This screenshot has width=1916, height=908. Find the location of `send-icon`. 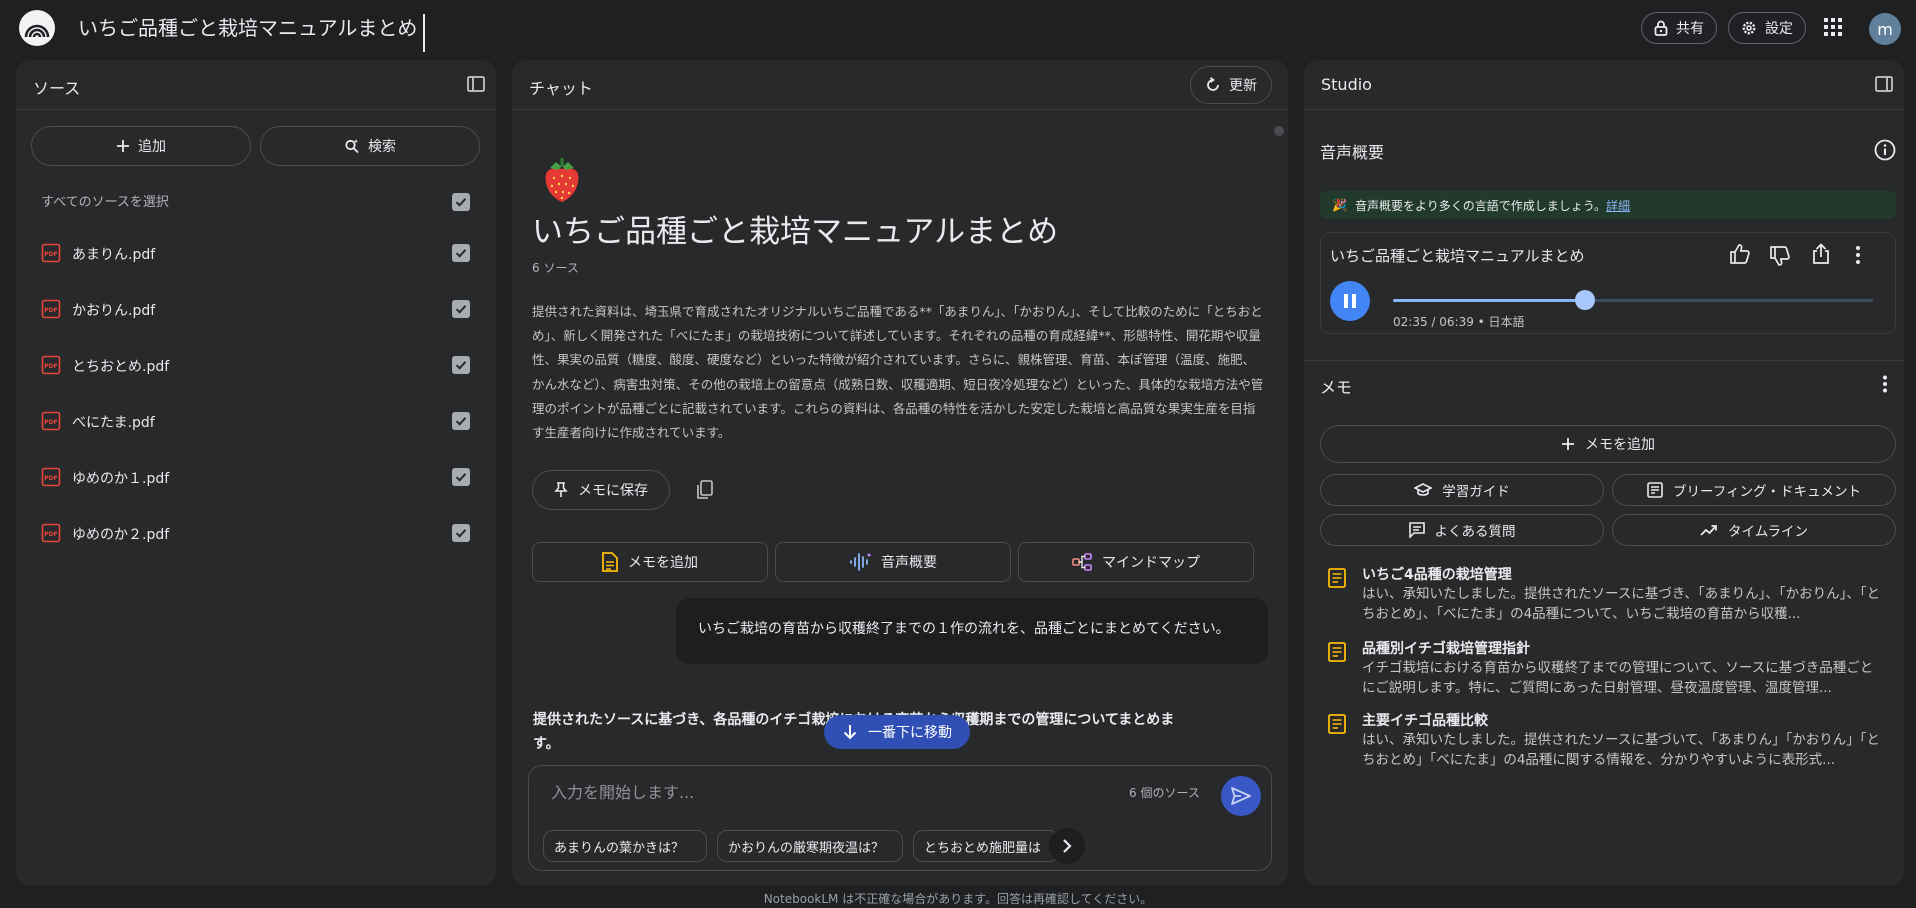

send-icon is located at coordinates (1241, 796).